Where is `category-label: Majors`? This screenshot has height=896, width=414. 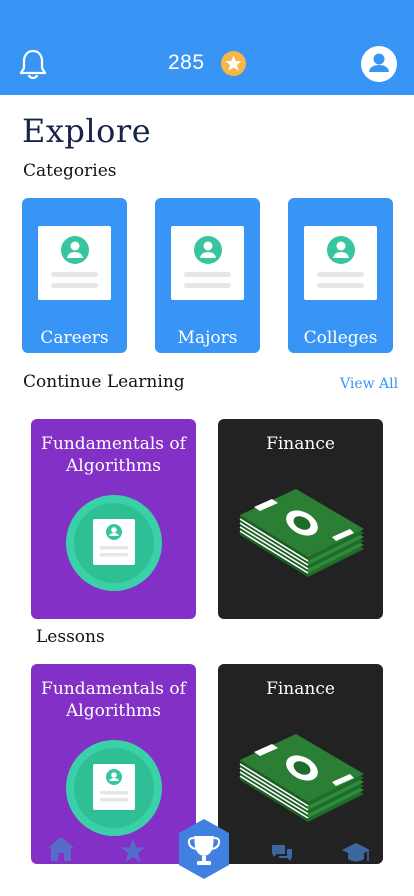 category-label: Majors is located at coordinates (207, 338).